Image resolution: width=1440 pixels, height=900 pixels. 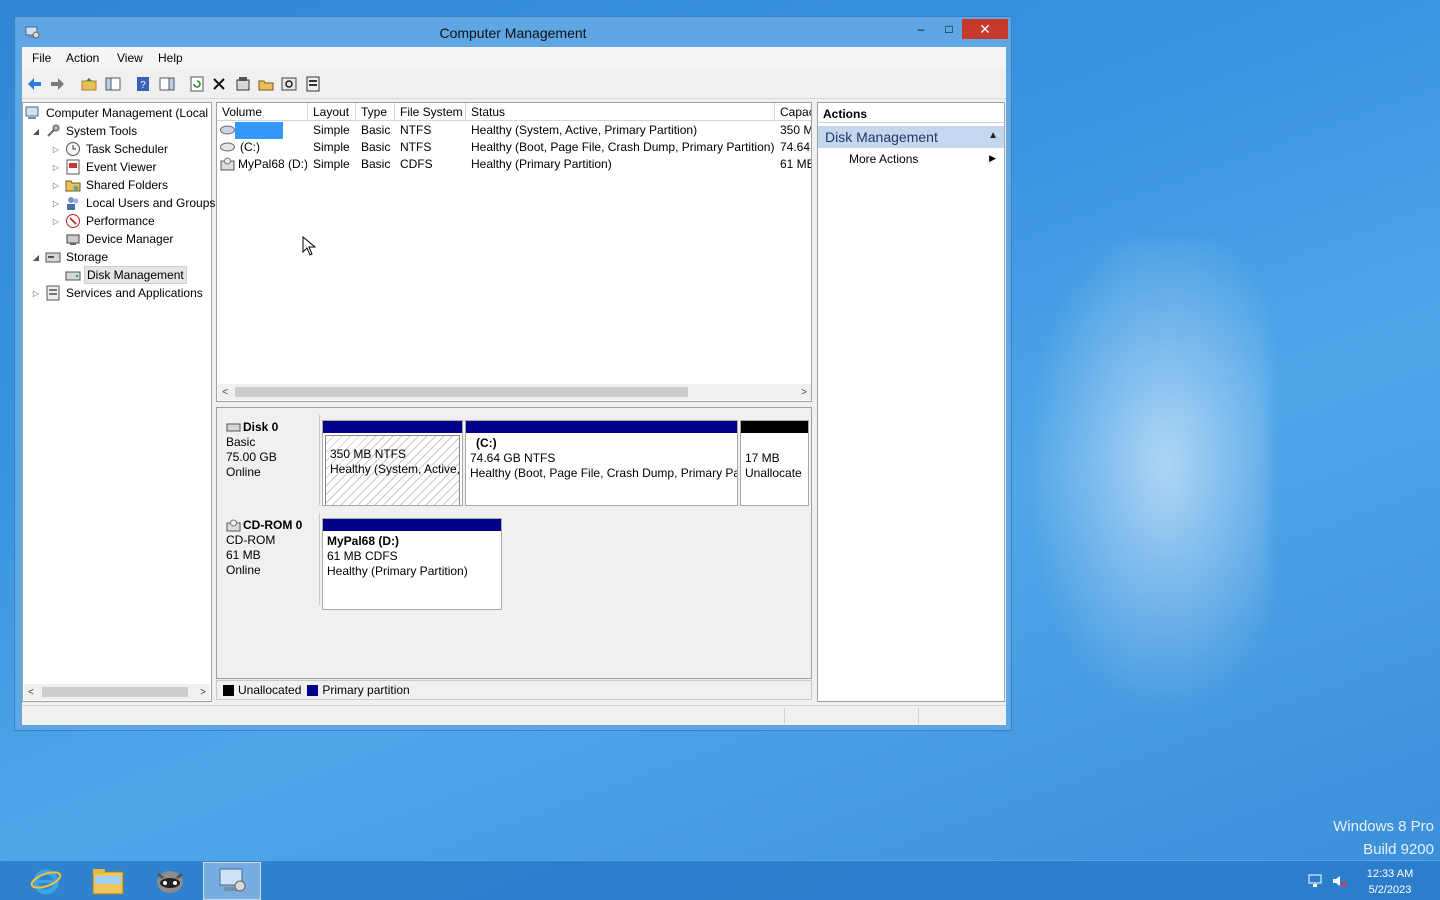 What do you see at coordinates (911, 113) in the screenshot?
I see `actions-header: Actions` at bounding box center [911, 113].